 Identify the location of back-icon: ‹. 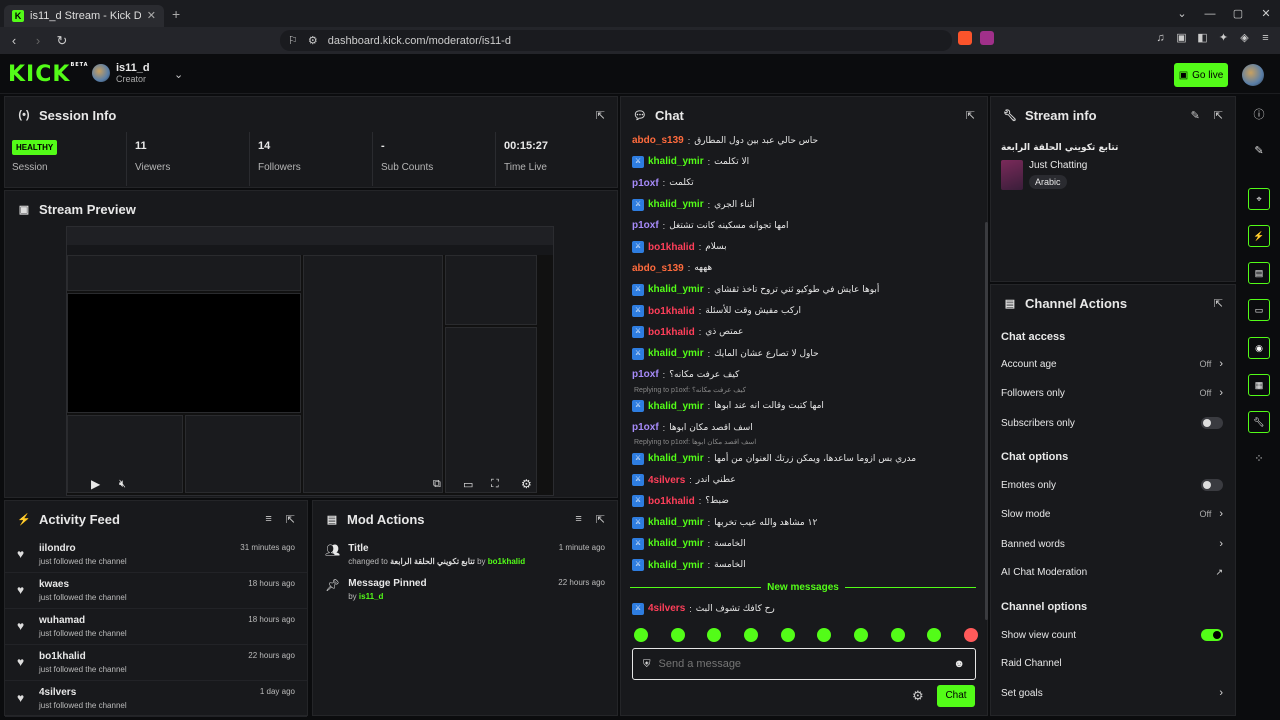
(14, 40).